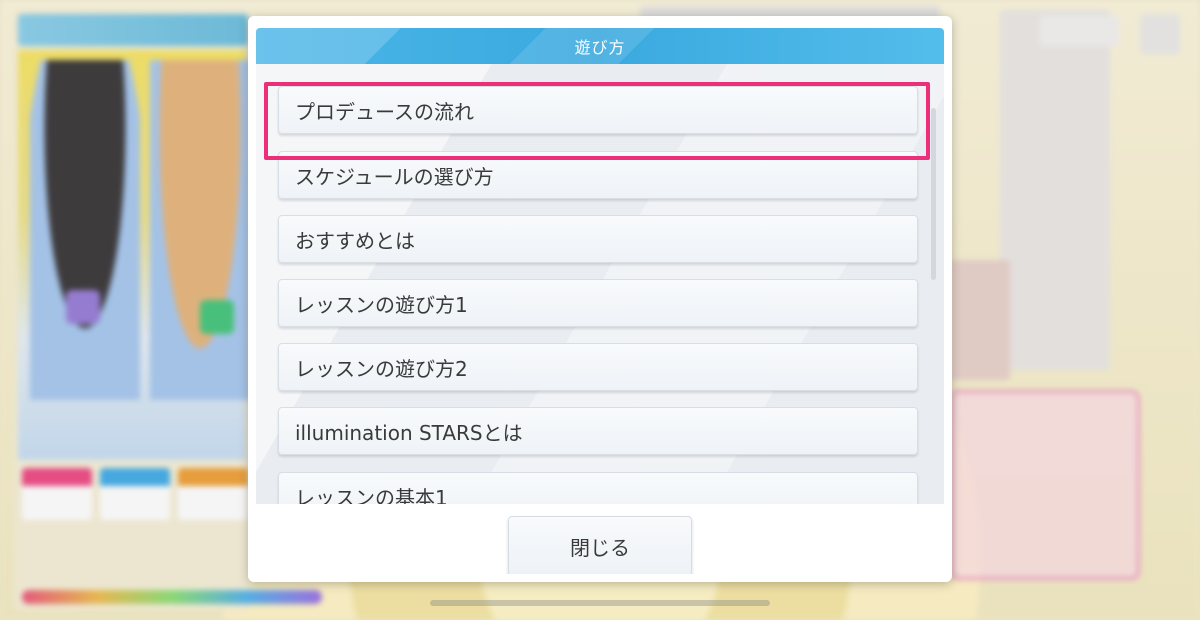  What do you see at coordinates (600, 603) in the screenshot?
I see `home-indicator` at bounding box center [600, 603].